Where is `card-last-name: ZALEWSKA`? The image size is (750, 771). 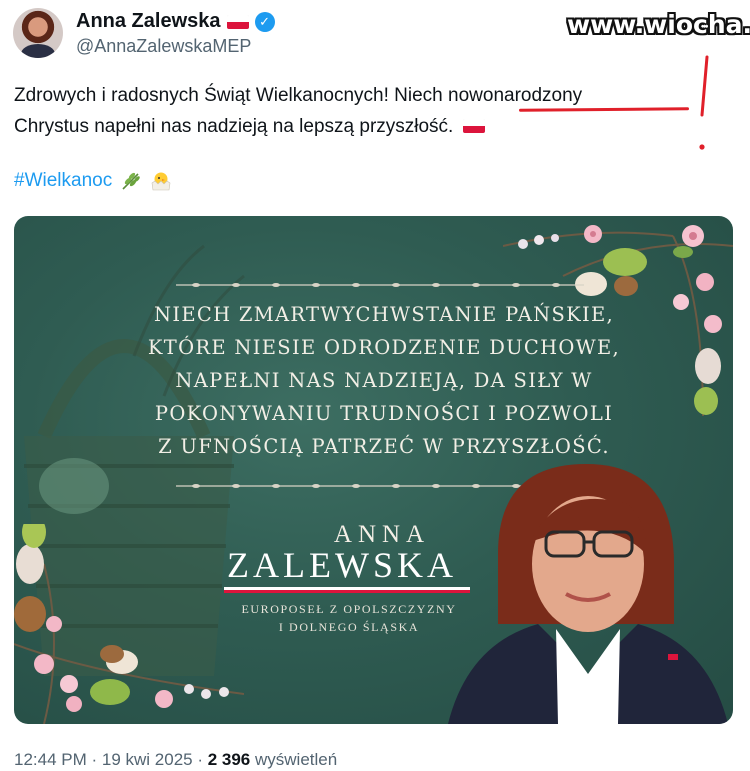 card-last-name: ZALEWSKA is located at coordinates (342, 565).